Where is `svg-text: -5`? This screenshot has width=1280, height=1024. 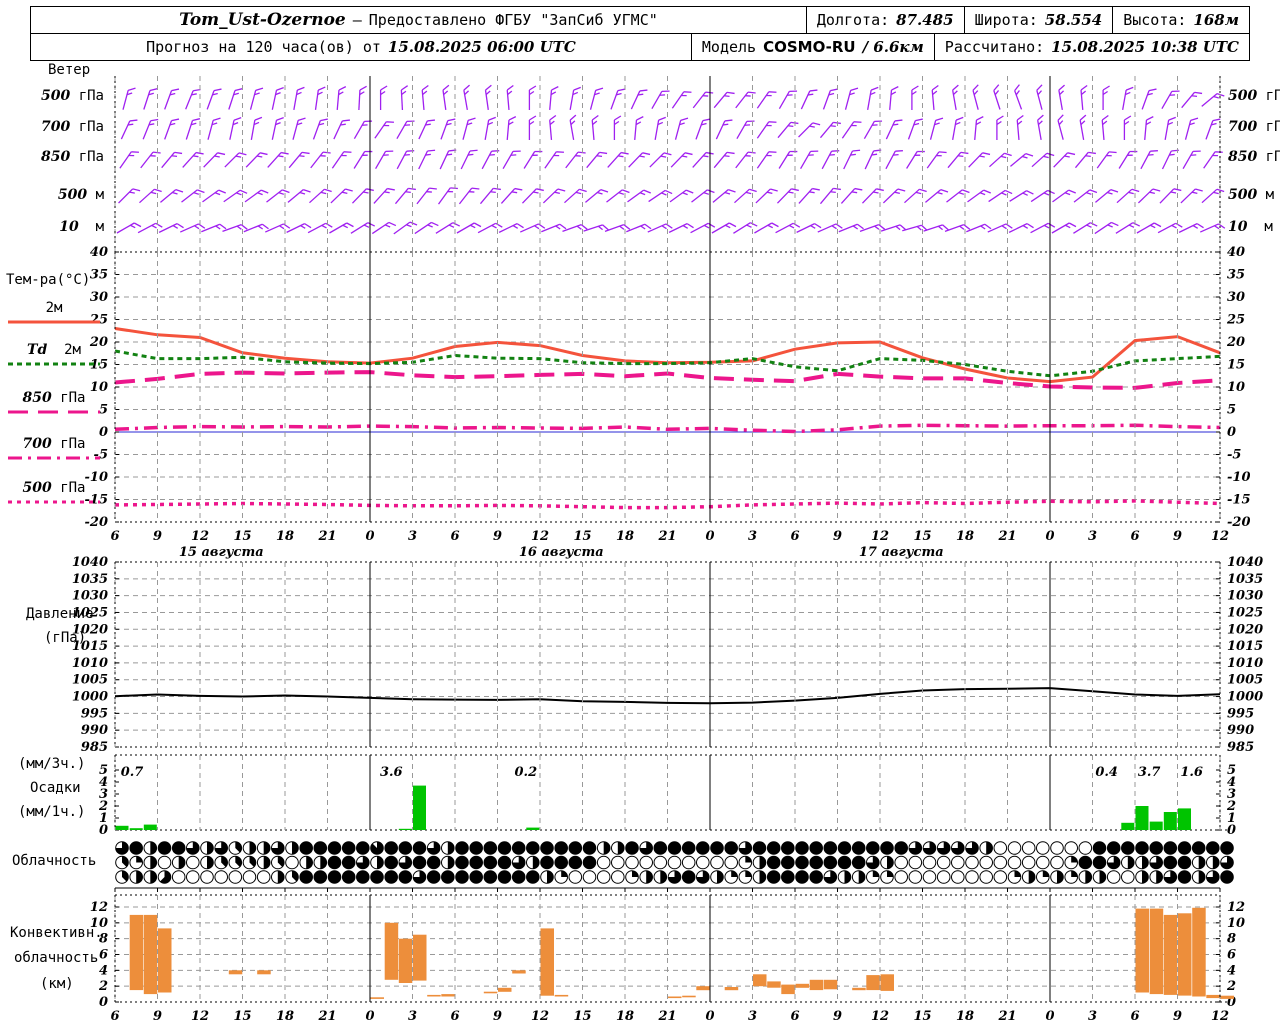 svg-text: -5 is located at coordinates (1234, 455).